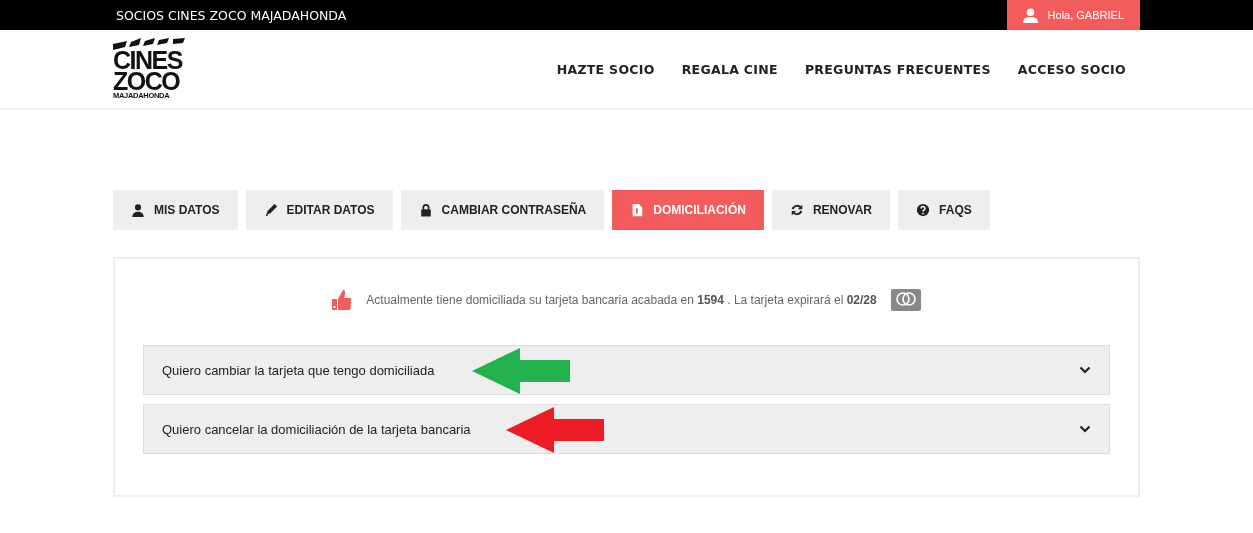 This screenshot has height=533, width=1253. I want to click on nav-link: ACCESO SOCIO, so click(1071, 69).